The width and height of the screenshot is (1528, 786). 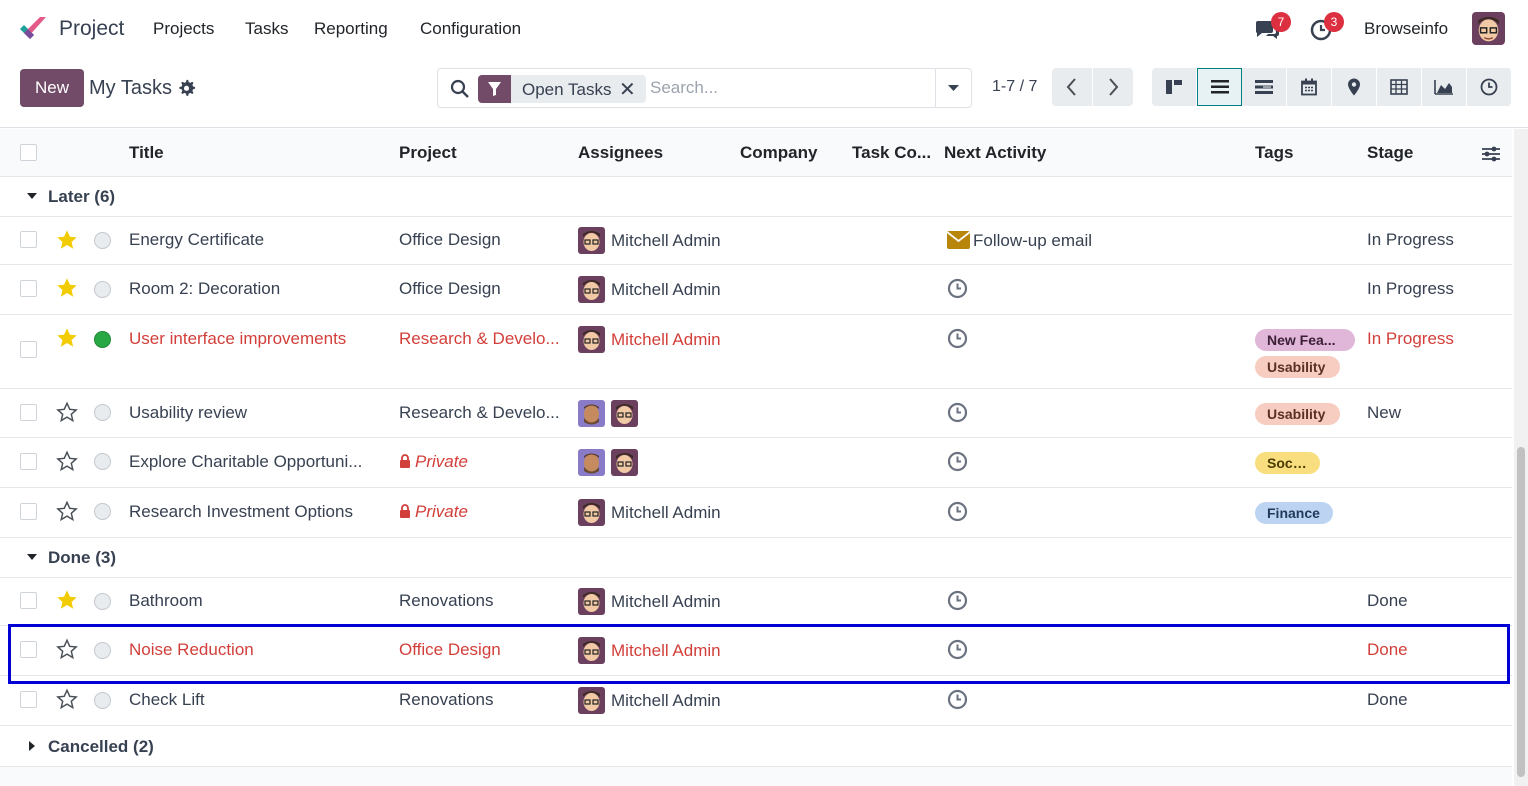 What do you see at coordinates (1274, 153) in the screenshot?
I see `column-tags: Tags` at bounding box center [1274, 153].